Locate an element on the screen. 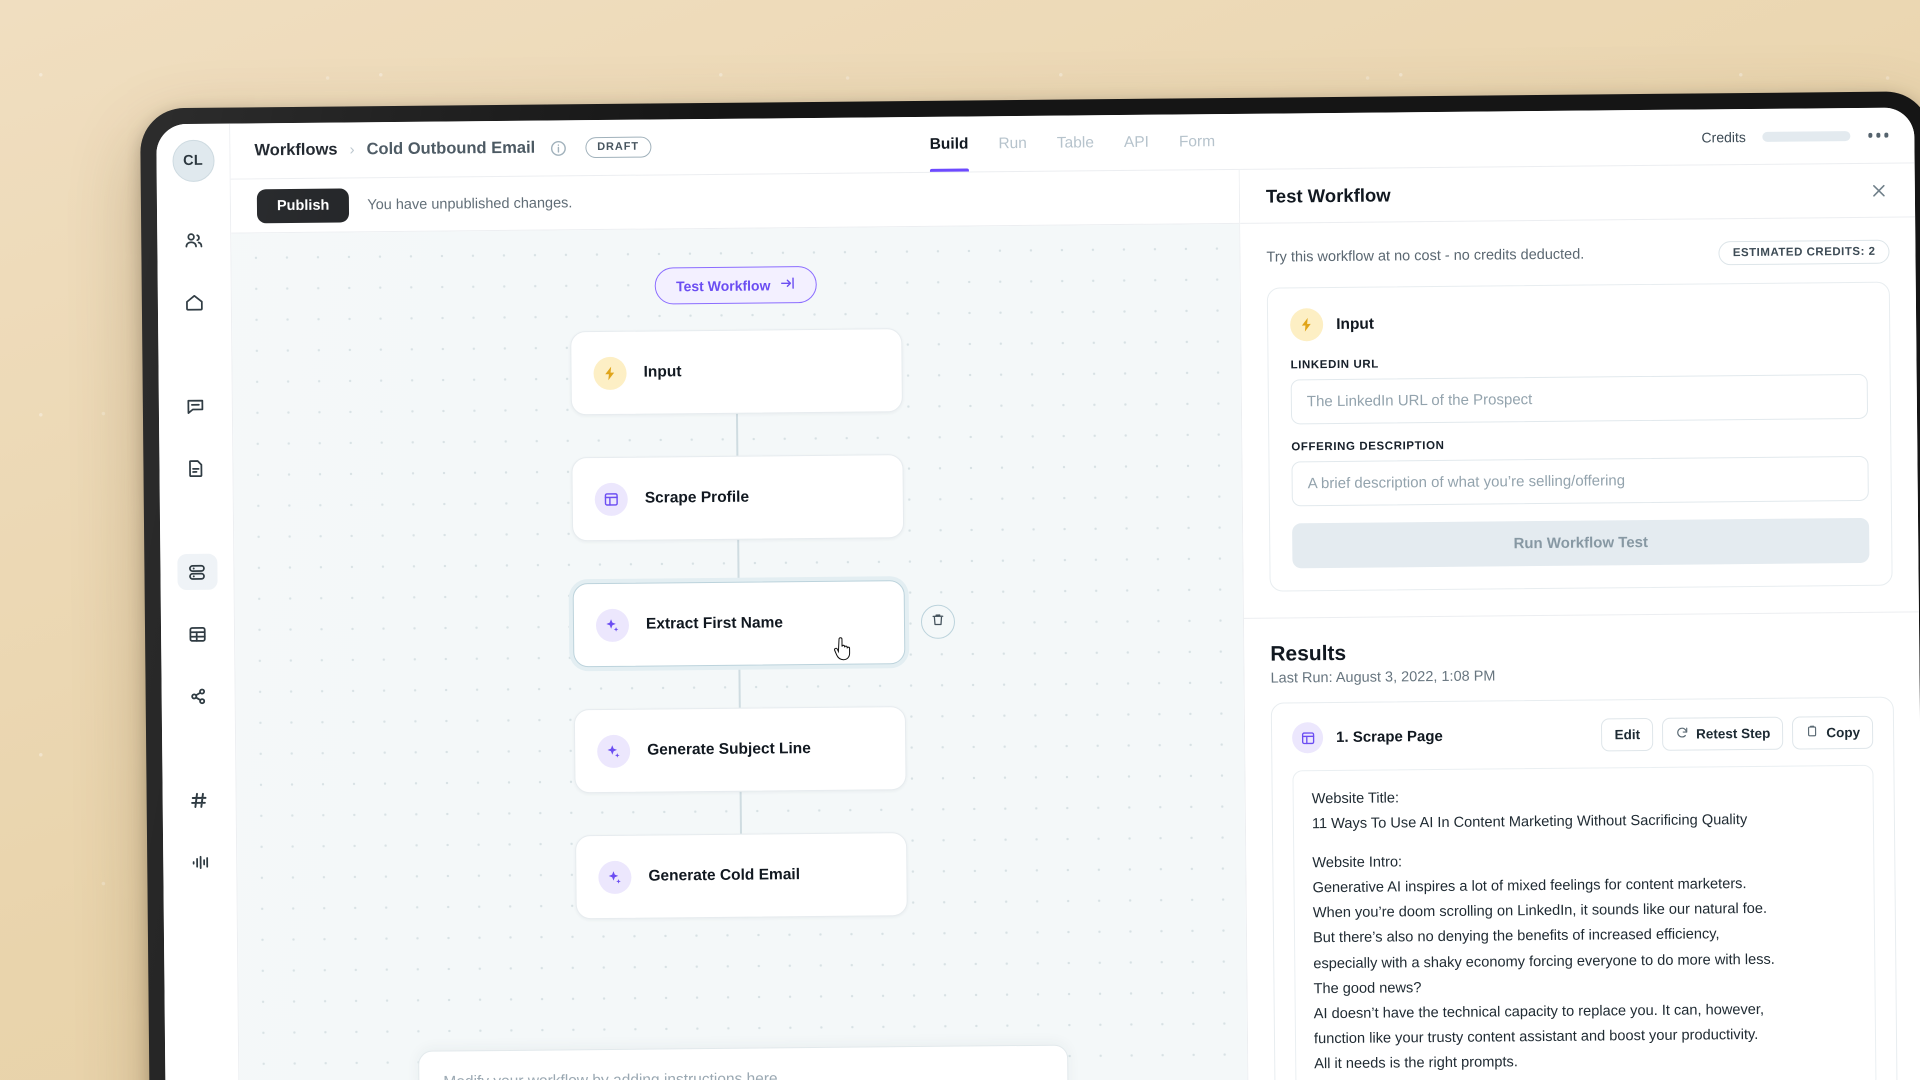 This screenshot has width=1920, height=1080. arrow-right-to-line-icon is located at coordinates (787, 284).